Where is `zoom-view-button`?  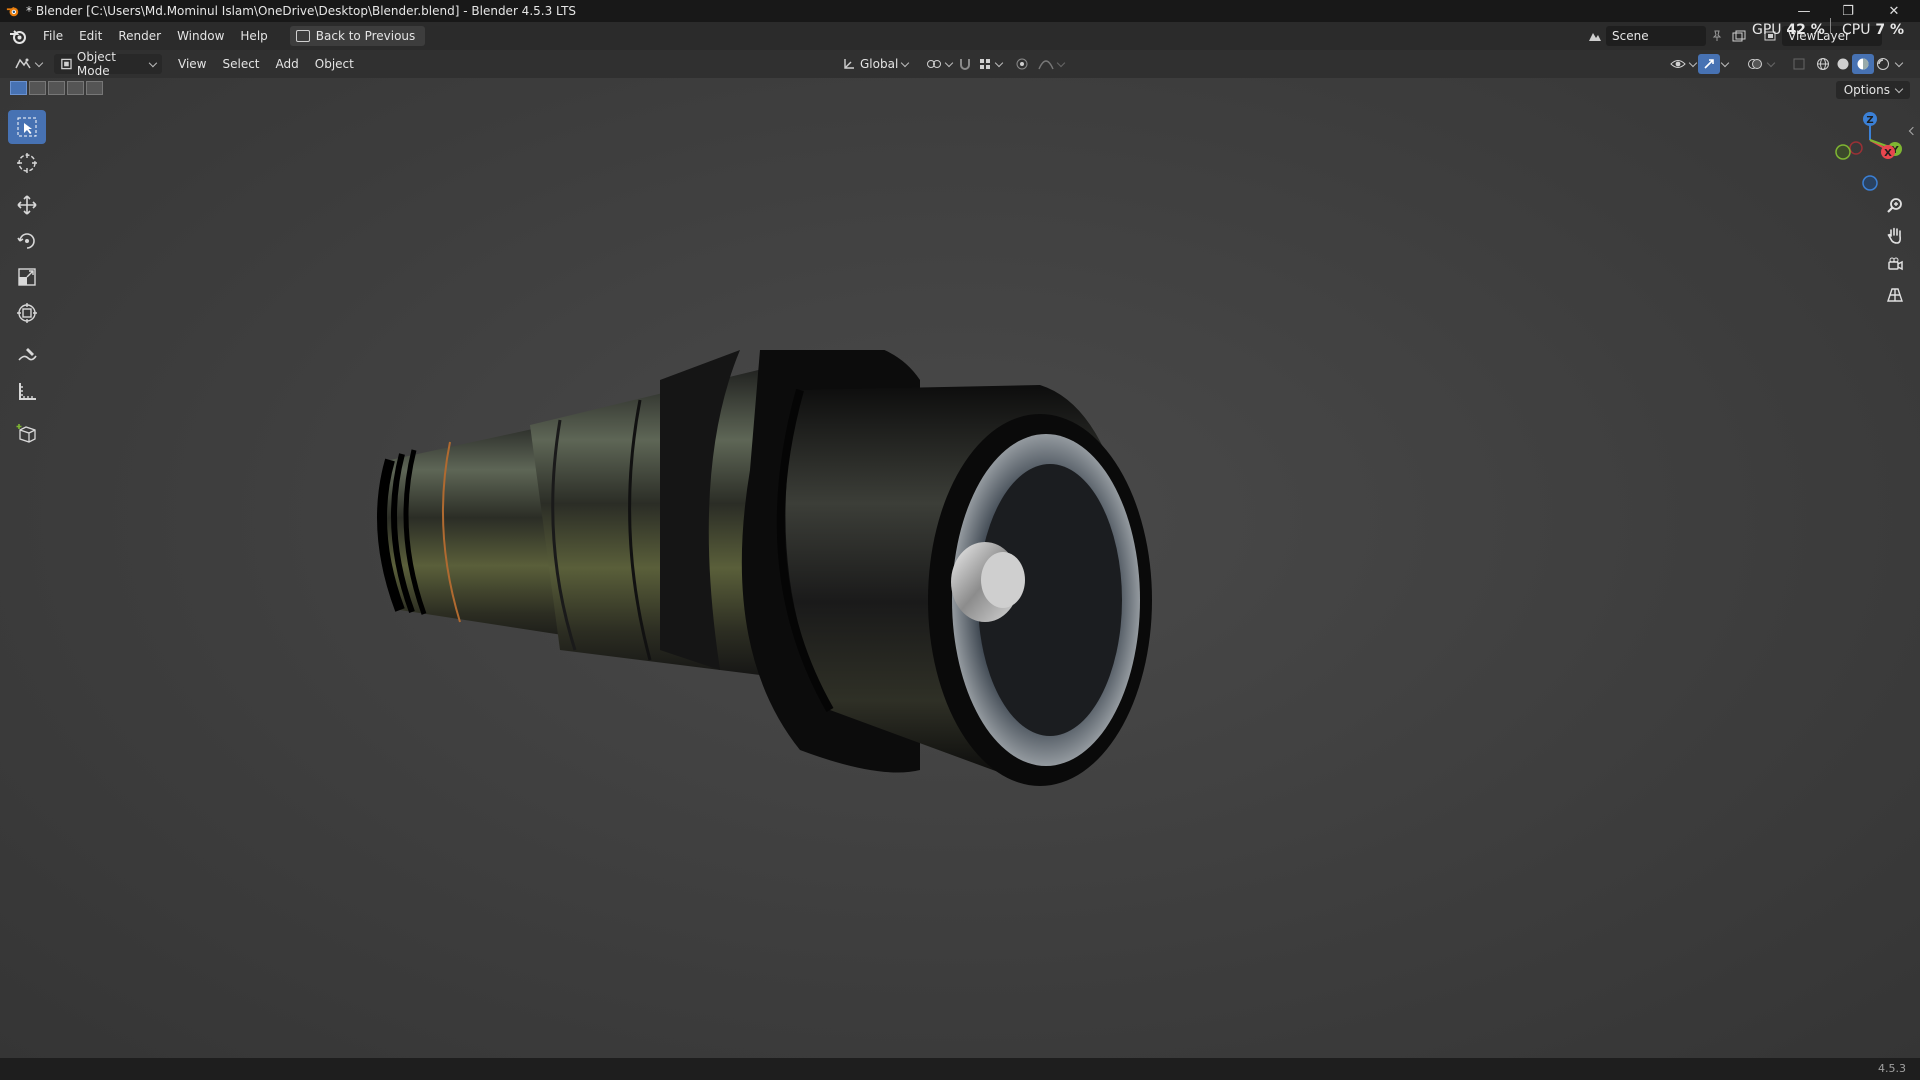
zoom-view-button is located at coordinates (1895, 205).